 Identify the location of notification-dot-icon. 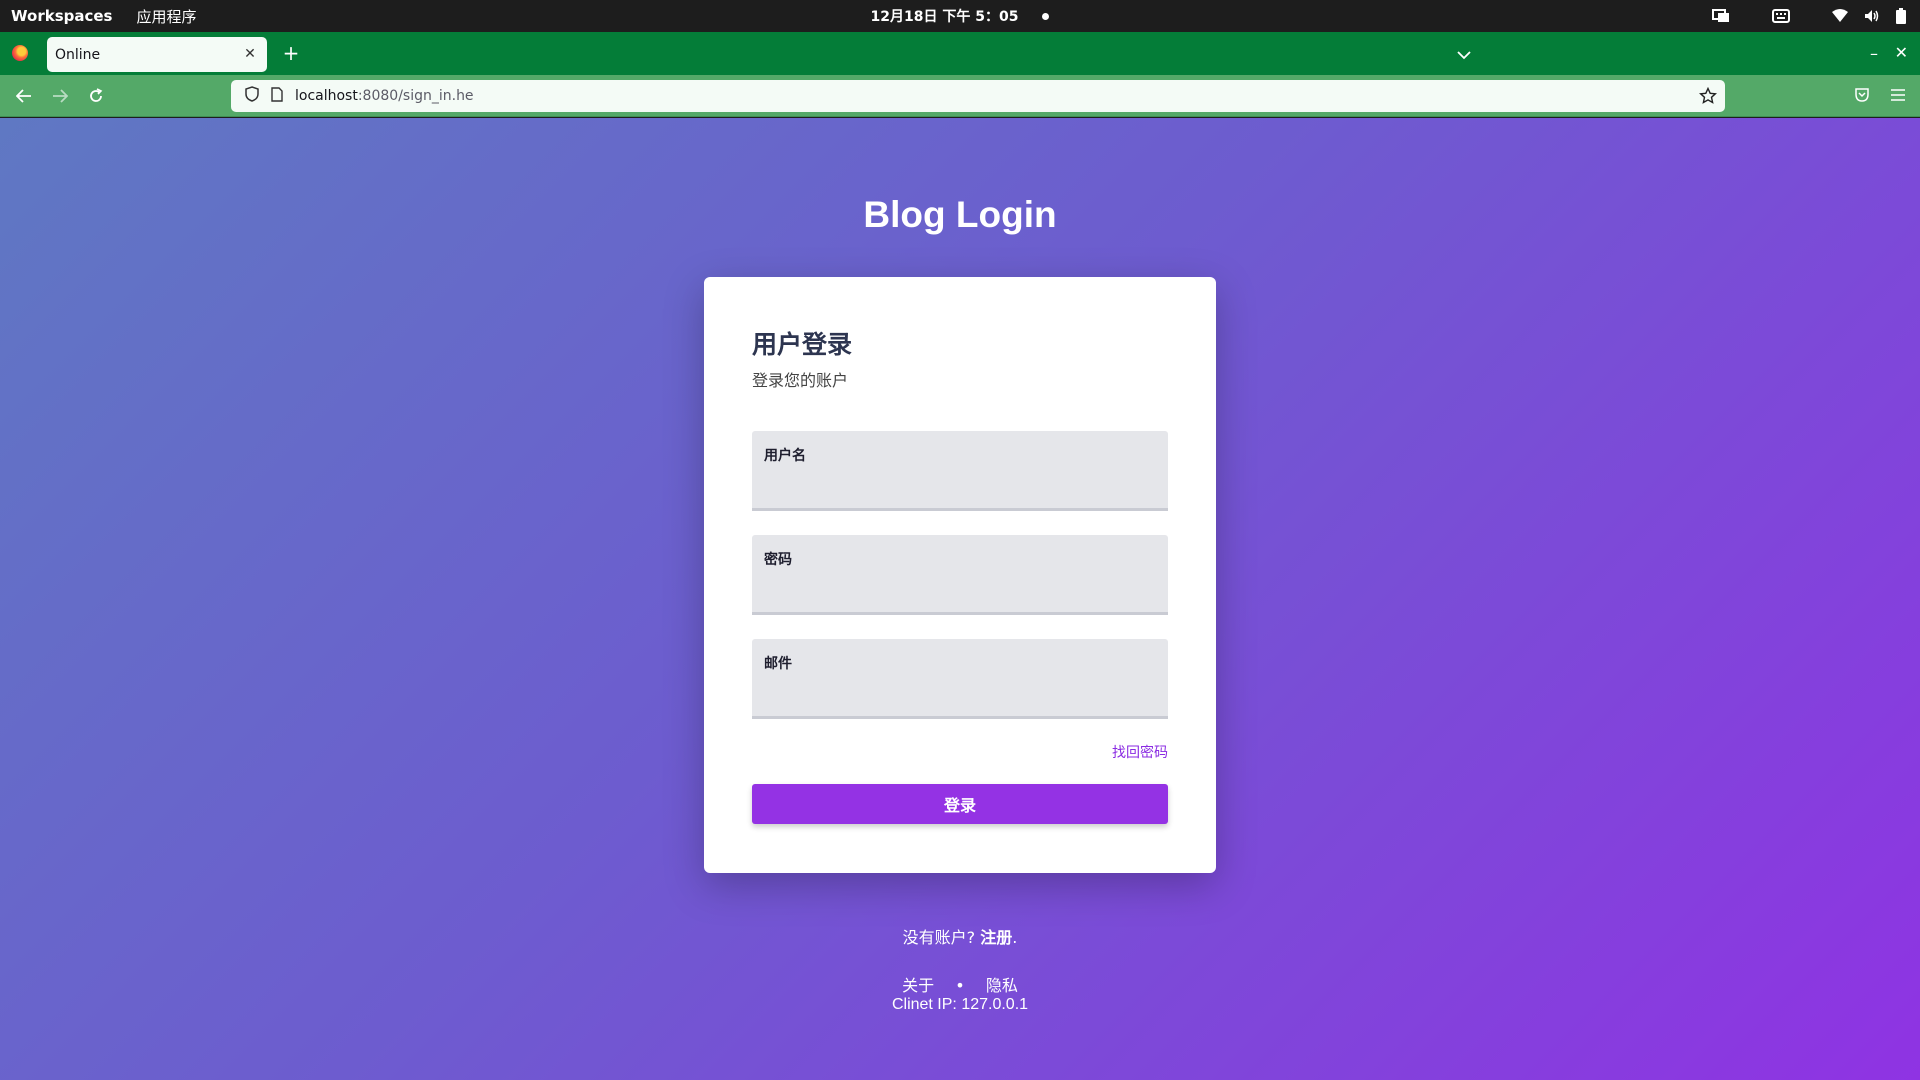
(1046, 16).